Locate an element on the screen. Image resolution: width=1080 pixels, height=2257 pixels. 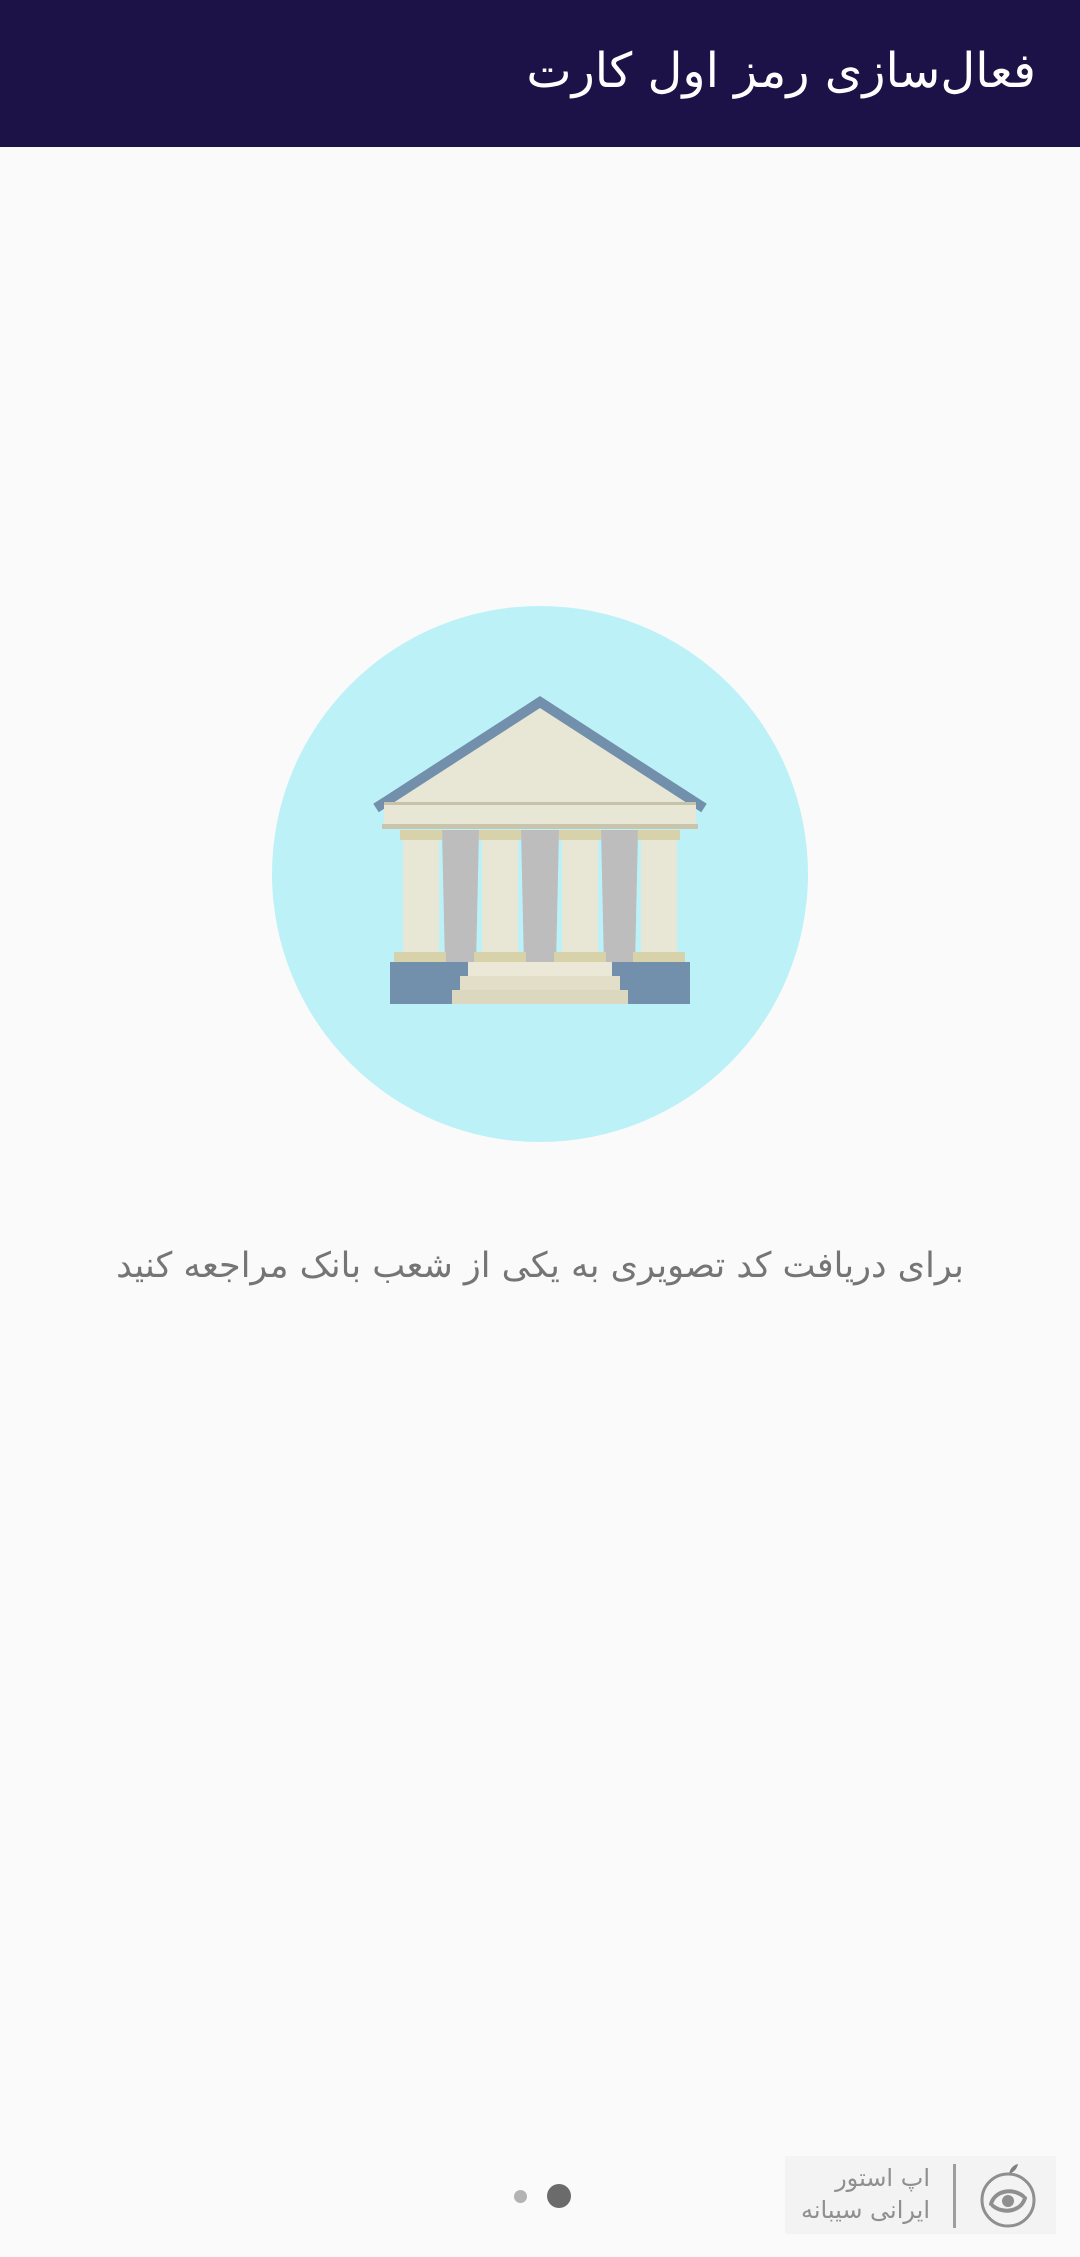
watermark-divider is located at coordinates (954, 2196).